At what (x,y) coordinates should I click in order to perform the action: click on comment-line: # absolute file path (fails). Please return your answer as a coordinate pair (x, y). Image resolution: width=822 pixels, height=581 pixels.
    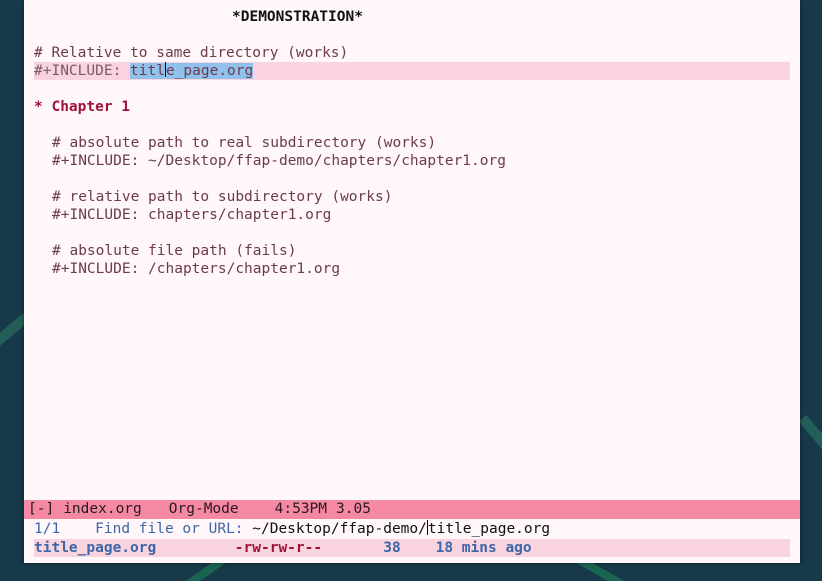
    Looking at the image, I should click on (174, 251).